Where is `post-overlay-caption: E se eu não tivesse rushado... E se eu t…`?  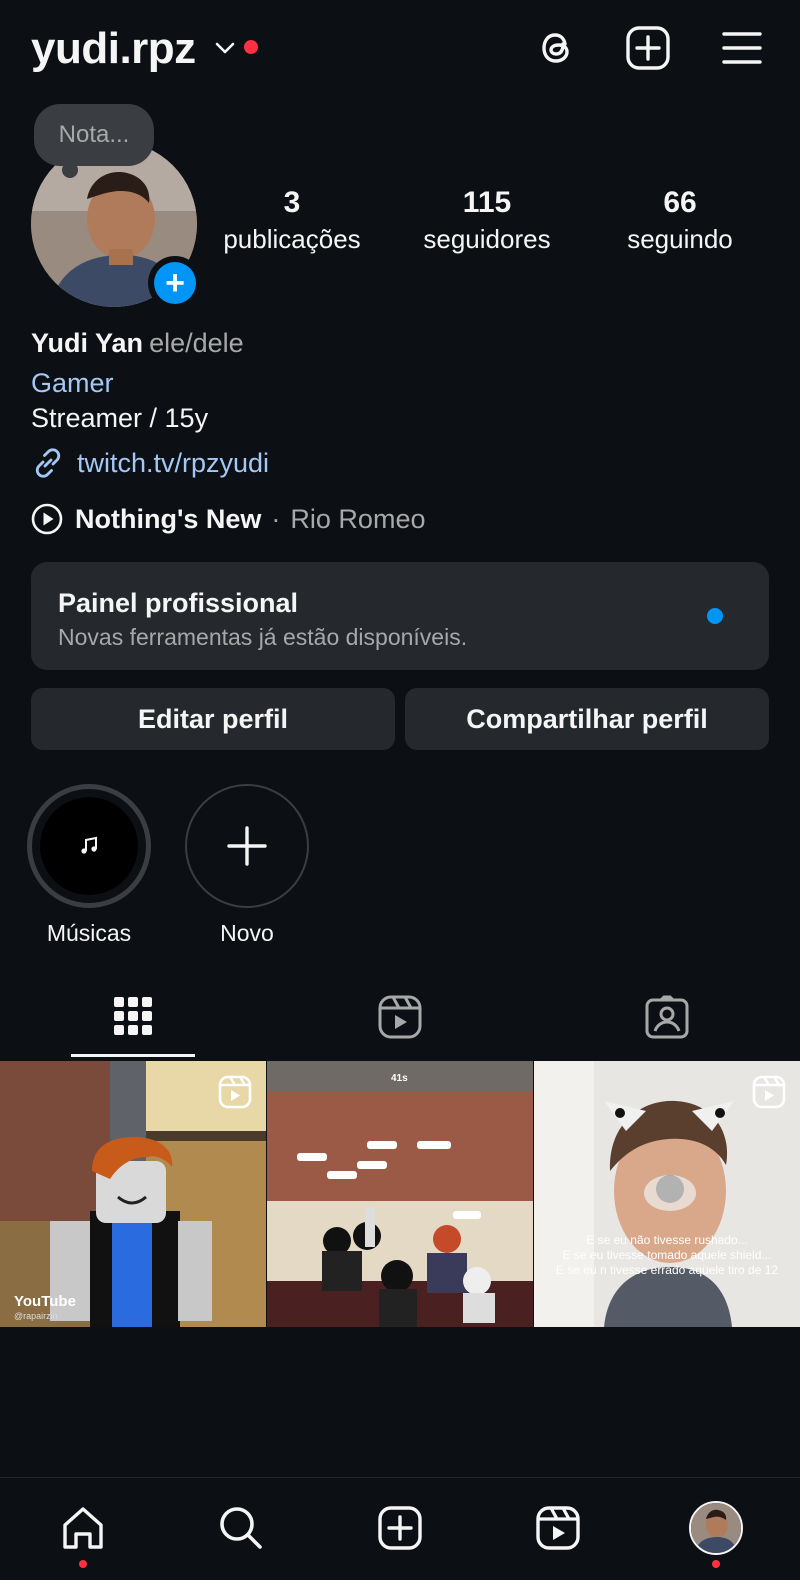 post-overlay-caption: E se eu não tivesse rushado... E se eu t… is located at coordinates (667, 1255).